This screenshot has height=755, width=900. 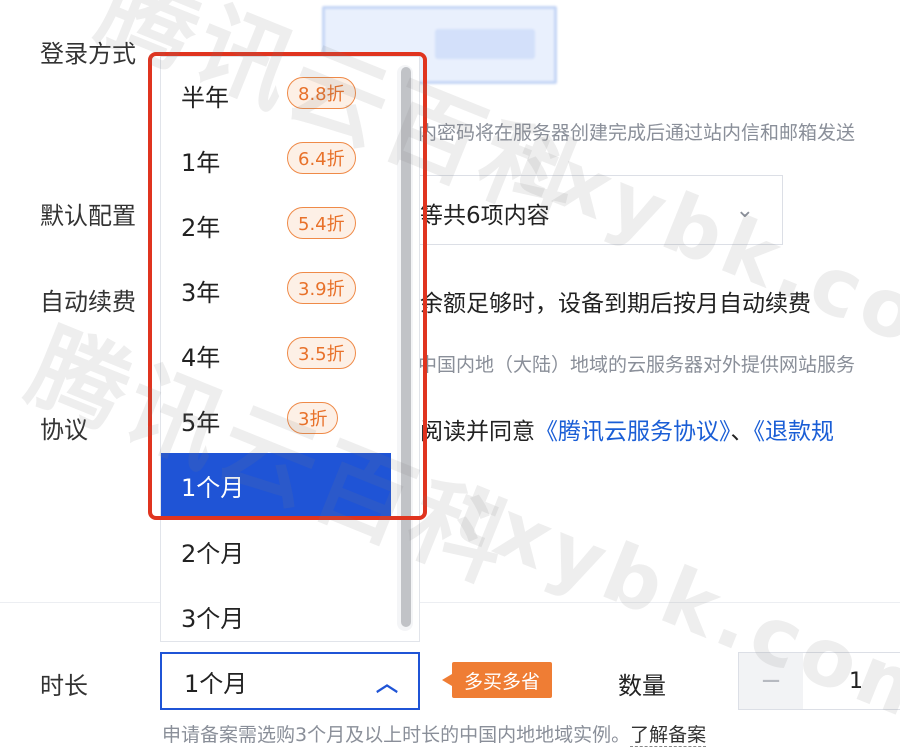 I want to click on duration-option-selected: 1个月, so click(x=276, y=485).